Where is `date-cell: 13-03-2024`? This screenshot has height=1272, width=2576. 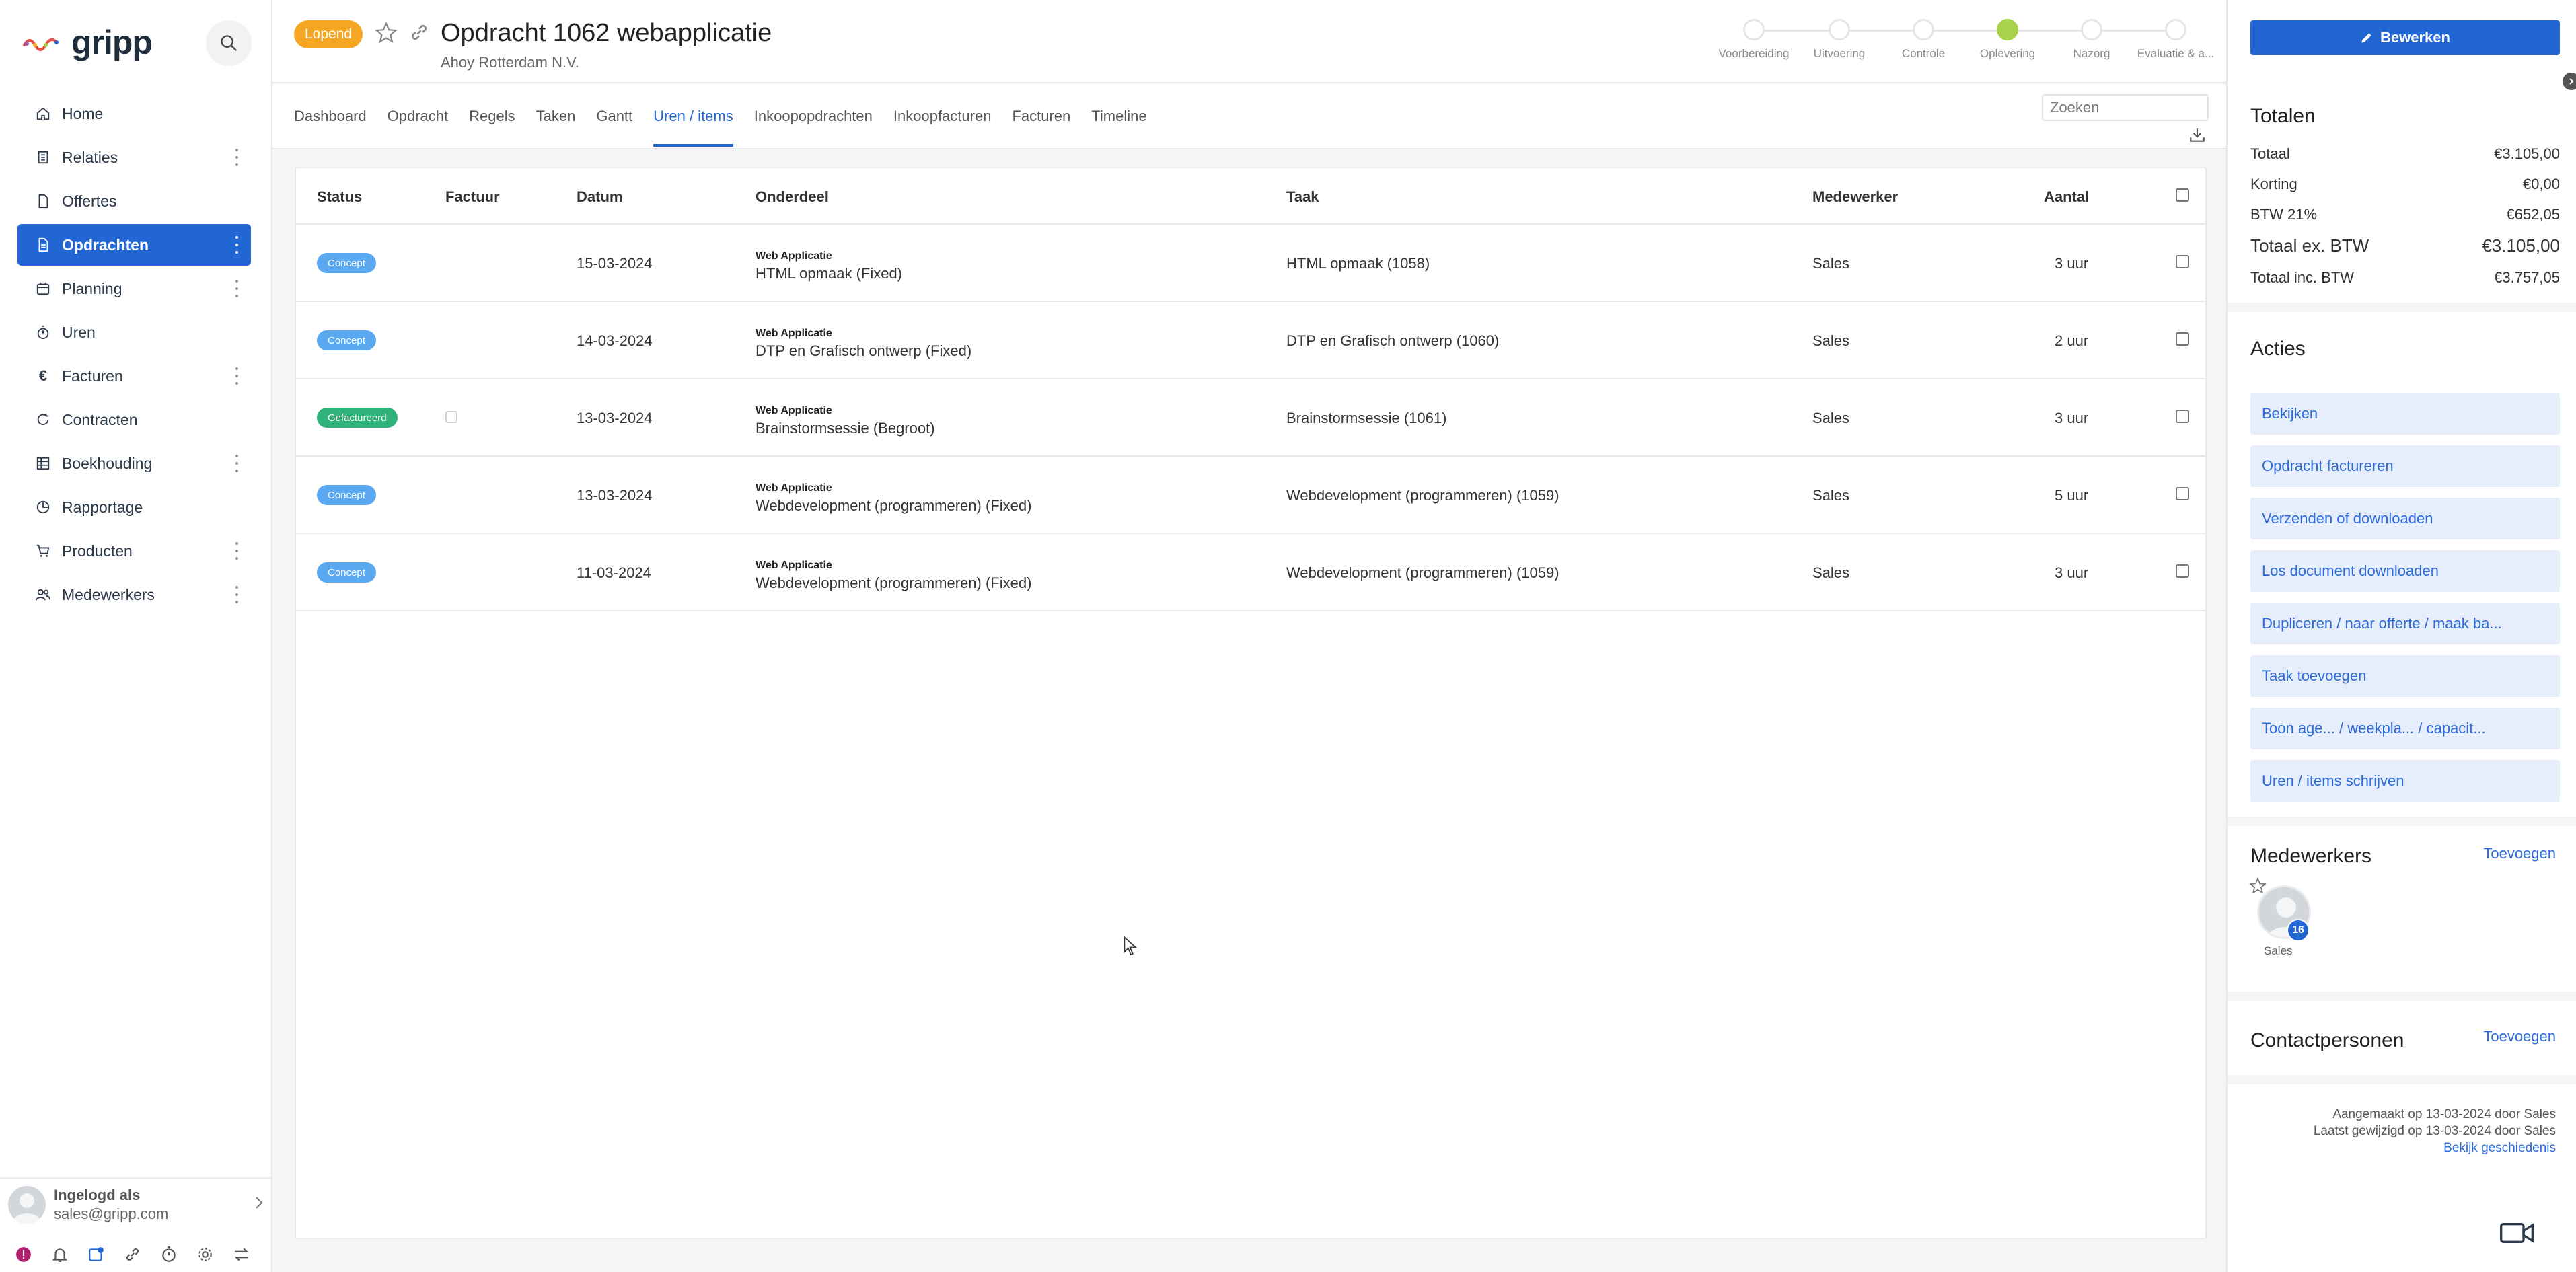
date-cell: 13-03-2024 is located at coordinates (615, 495).